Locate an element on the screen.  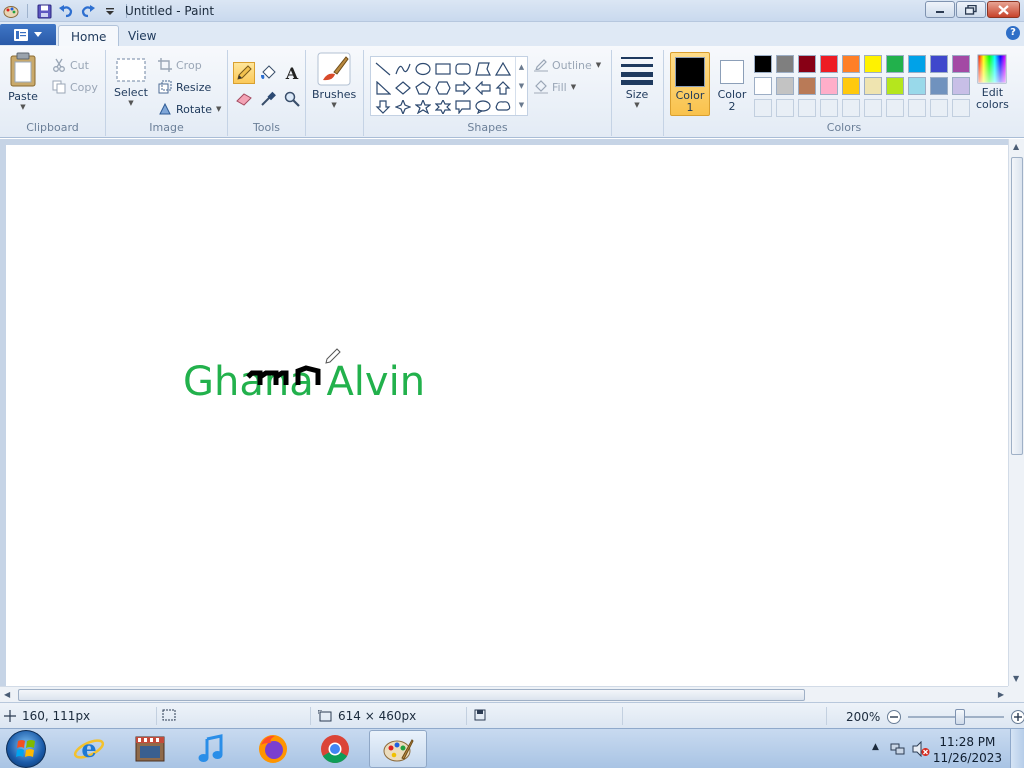
taskbar-firefox is located at coordinates (273, 749).